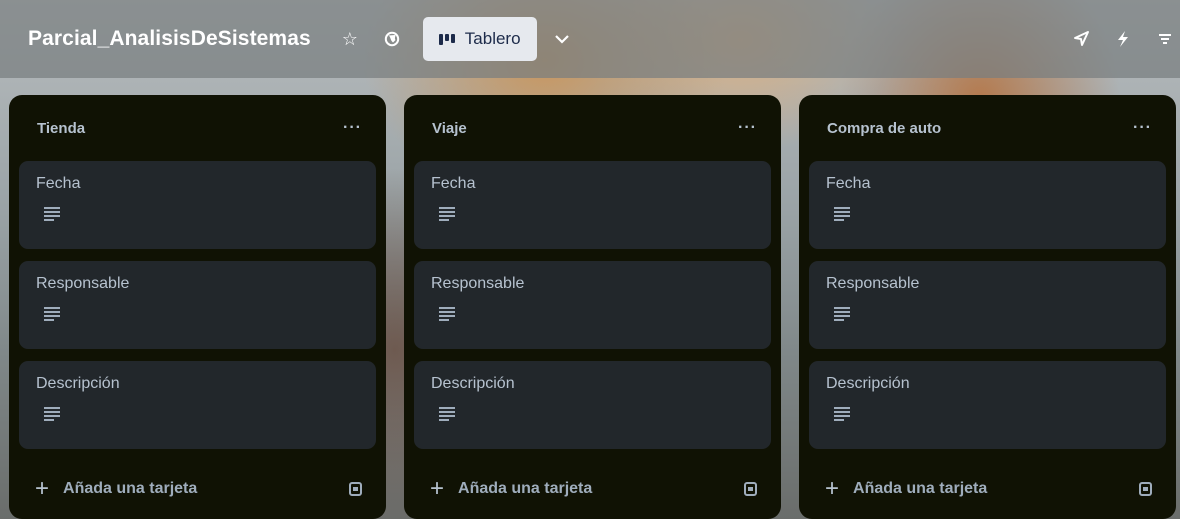 This screenshot has width=1180, height=519. Describe the element at coordinates (1165, 39) in the screenshot. I see `filter-icon` at that location.